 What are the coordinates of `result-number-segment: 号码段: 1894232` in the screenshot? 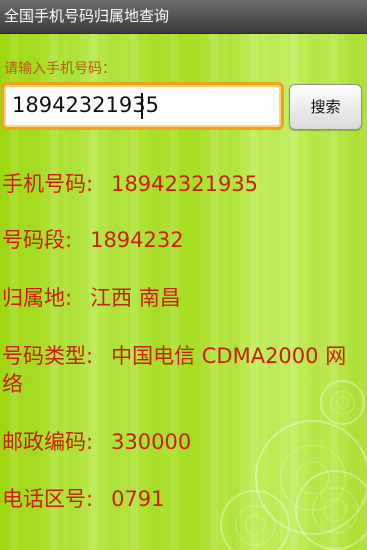 It's located at (182, 240).